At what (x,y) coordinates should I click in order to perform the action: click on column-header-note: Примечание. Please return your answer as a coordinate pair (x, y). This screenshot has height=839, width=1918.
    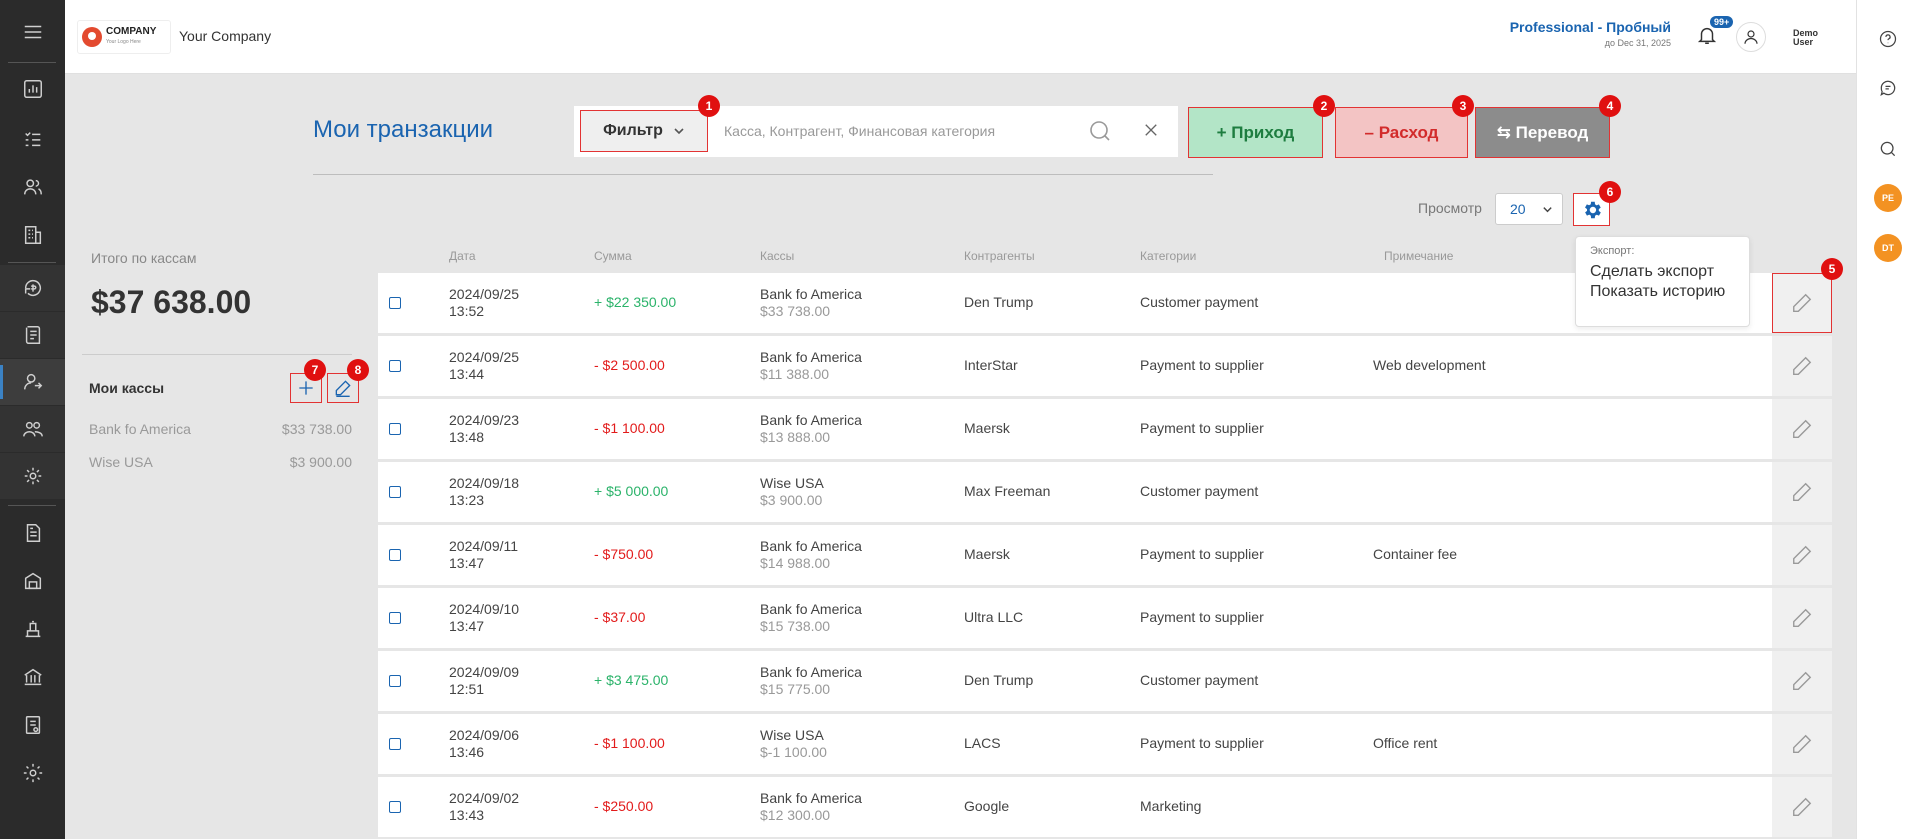
    Looking at the image, I should click on (1418, 256).